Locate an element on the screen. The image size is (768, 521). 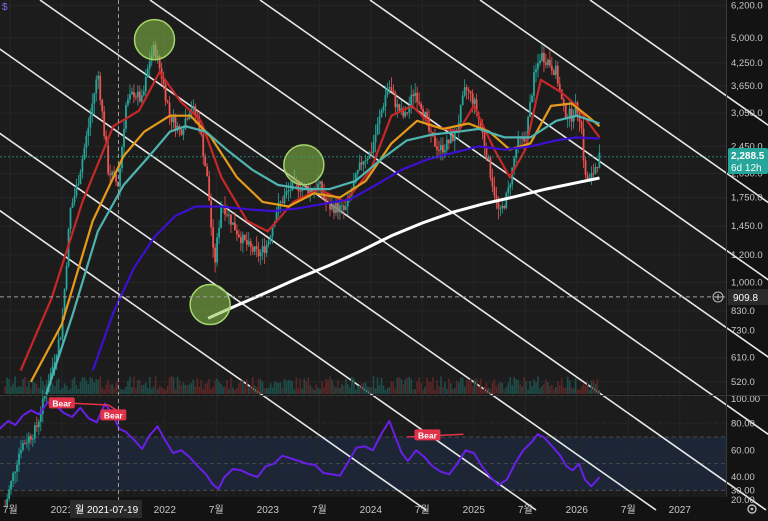
price-badge: 2,288.5 6d 12h is located at coordinates (748, 161).